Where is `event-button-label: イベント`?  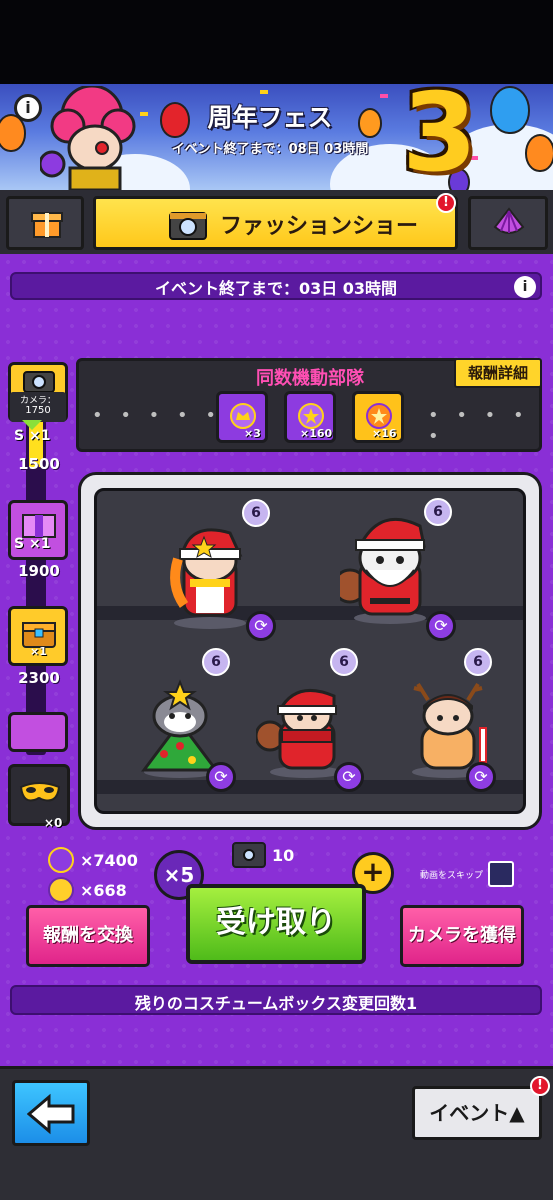
event-button-label: イベント is located at coordinates (469, 1113).